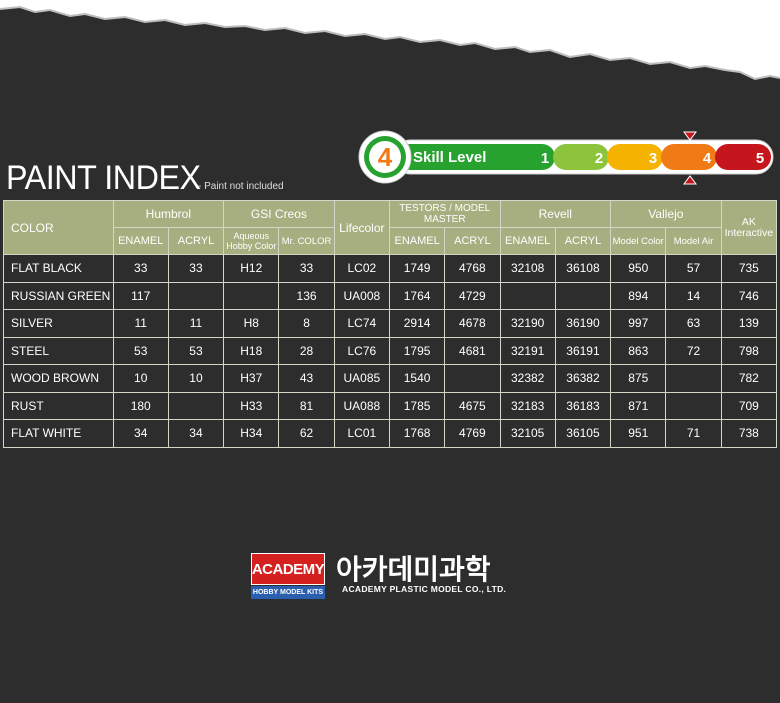 The height and width of the screenshot is (703, 780). Describe the element at coordinates (251, 433) in the screenshot. I see `paint-code-cell: H34` at that location.